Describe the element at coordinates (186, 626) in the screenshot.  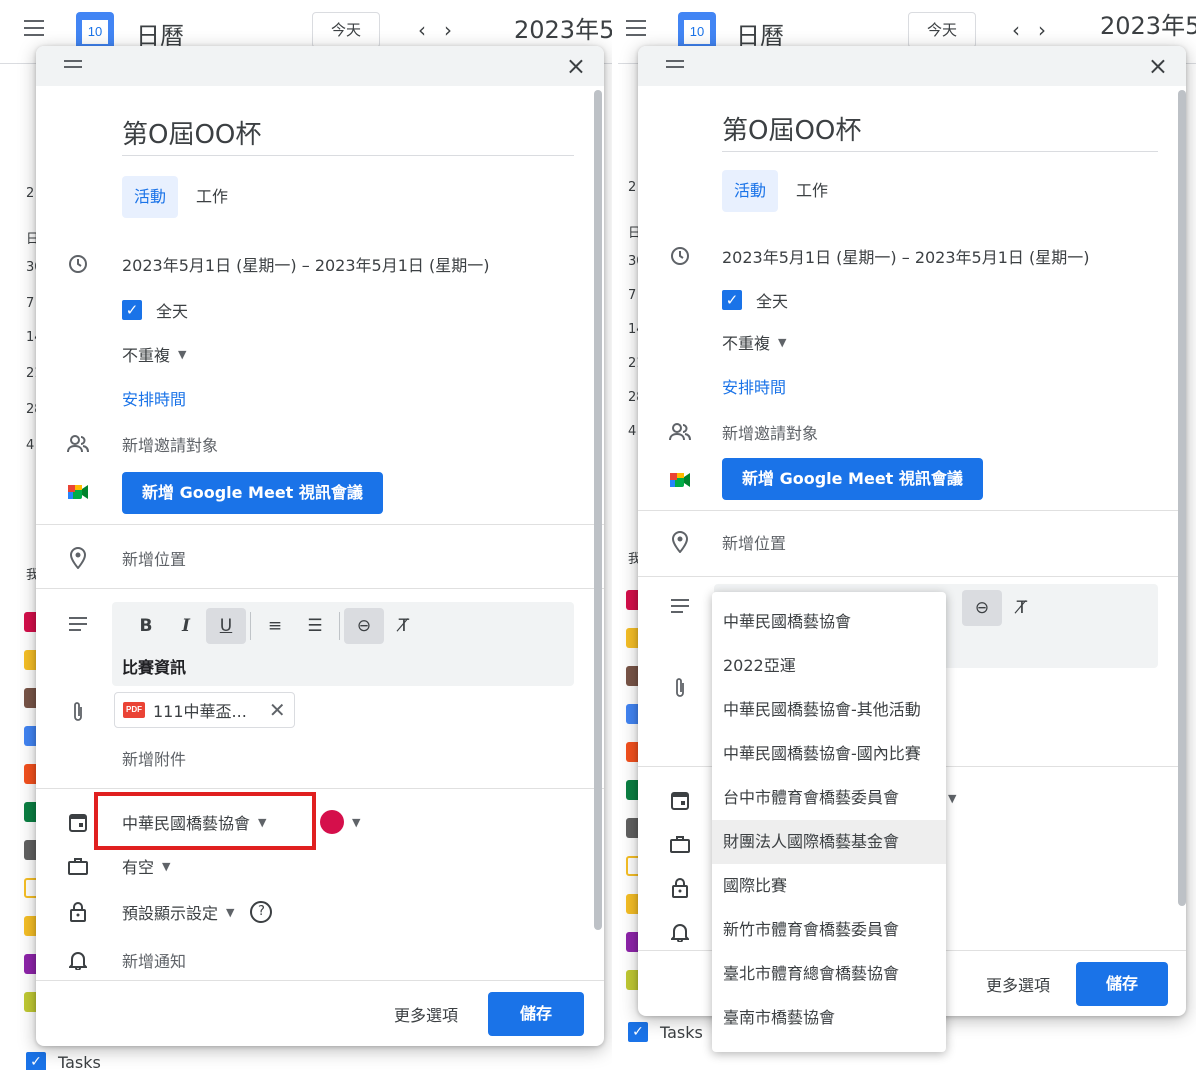
I see `italic-icon: I` at that location.